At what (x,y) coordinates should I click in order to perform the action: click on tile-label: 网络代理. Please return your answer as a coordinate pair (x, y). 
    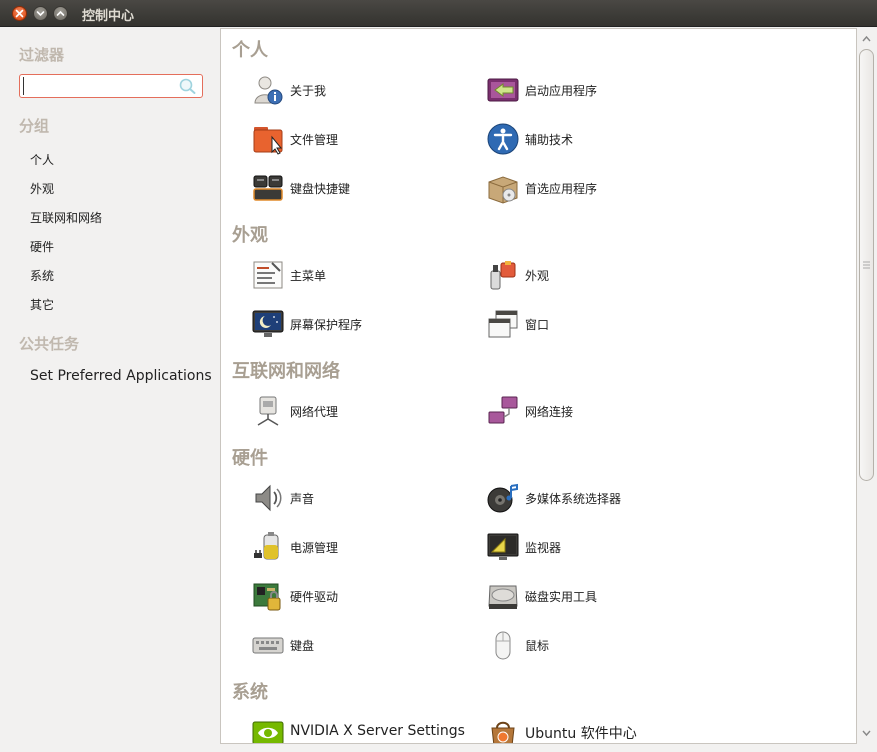
    Looking at the image, I should click on (314, 412).